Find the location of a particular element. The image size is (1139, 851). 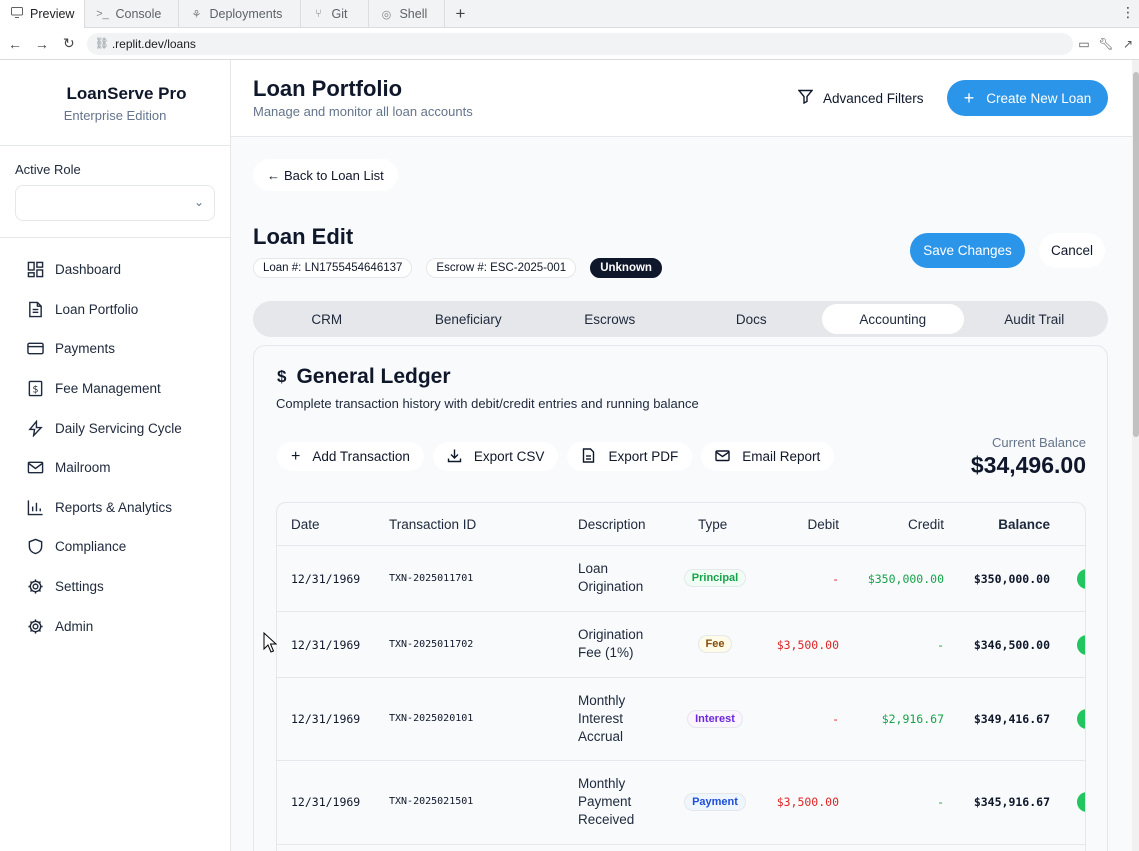

cell-description: Loan Origination is located at coordinates (611, 577).